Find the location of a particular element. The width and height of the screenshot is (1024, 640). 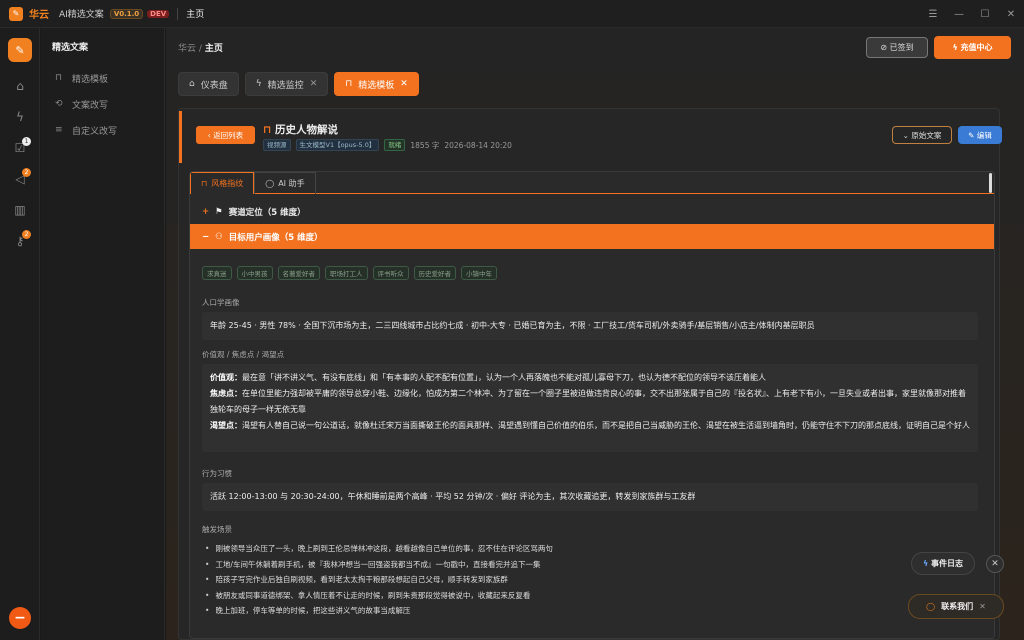

breadcrumb-sep: / is located at coordinates (200, 49).